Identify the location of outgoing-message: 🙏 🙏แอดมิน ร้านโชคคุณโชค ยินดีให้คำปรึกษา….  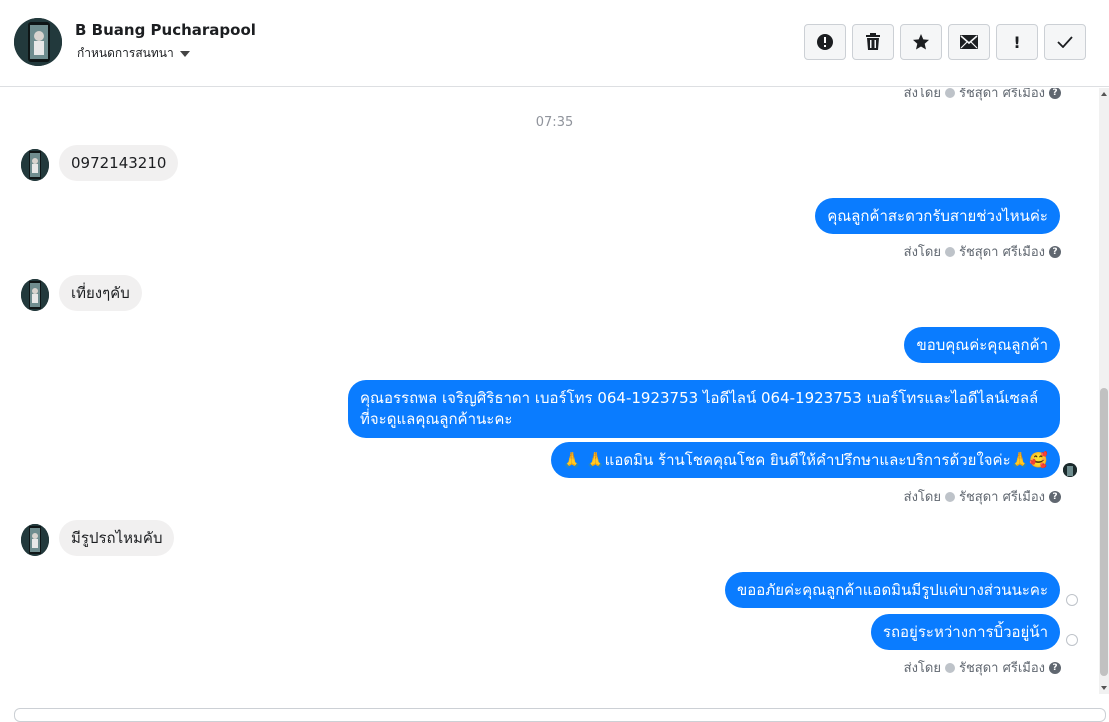
(805, 460).